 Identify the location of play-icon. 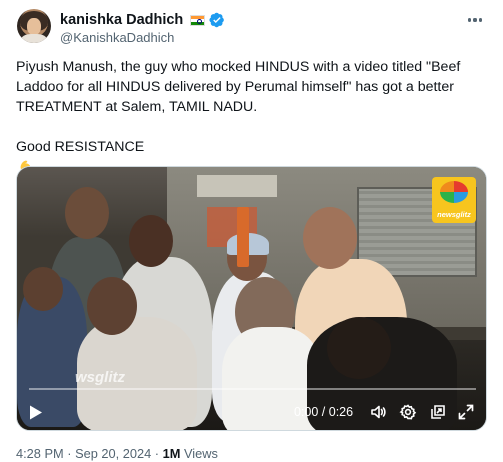
(36, 412).